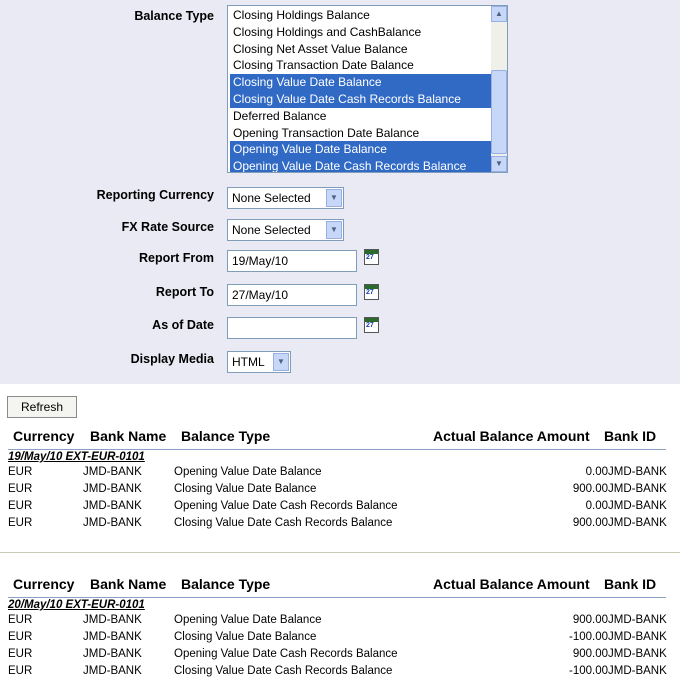 This screenshot has width=680, height=688. What do you see at coordinates (361, 165) in the screenshot?
I see `balance-type-option: Opening Value Date Cash Records Balance` at bounding box center [361, 165].